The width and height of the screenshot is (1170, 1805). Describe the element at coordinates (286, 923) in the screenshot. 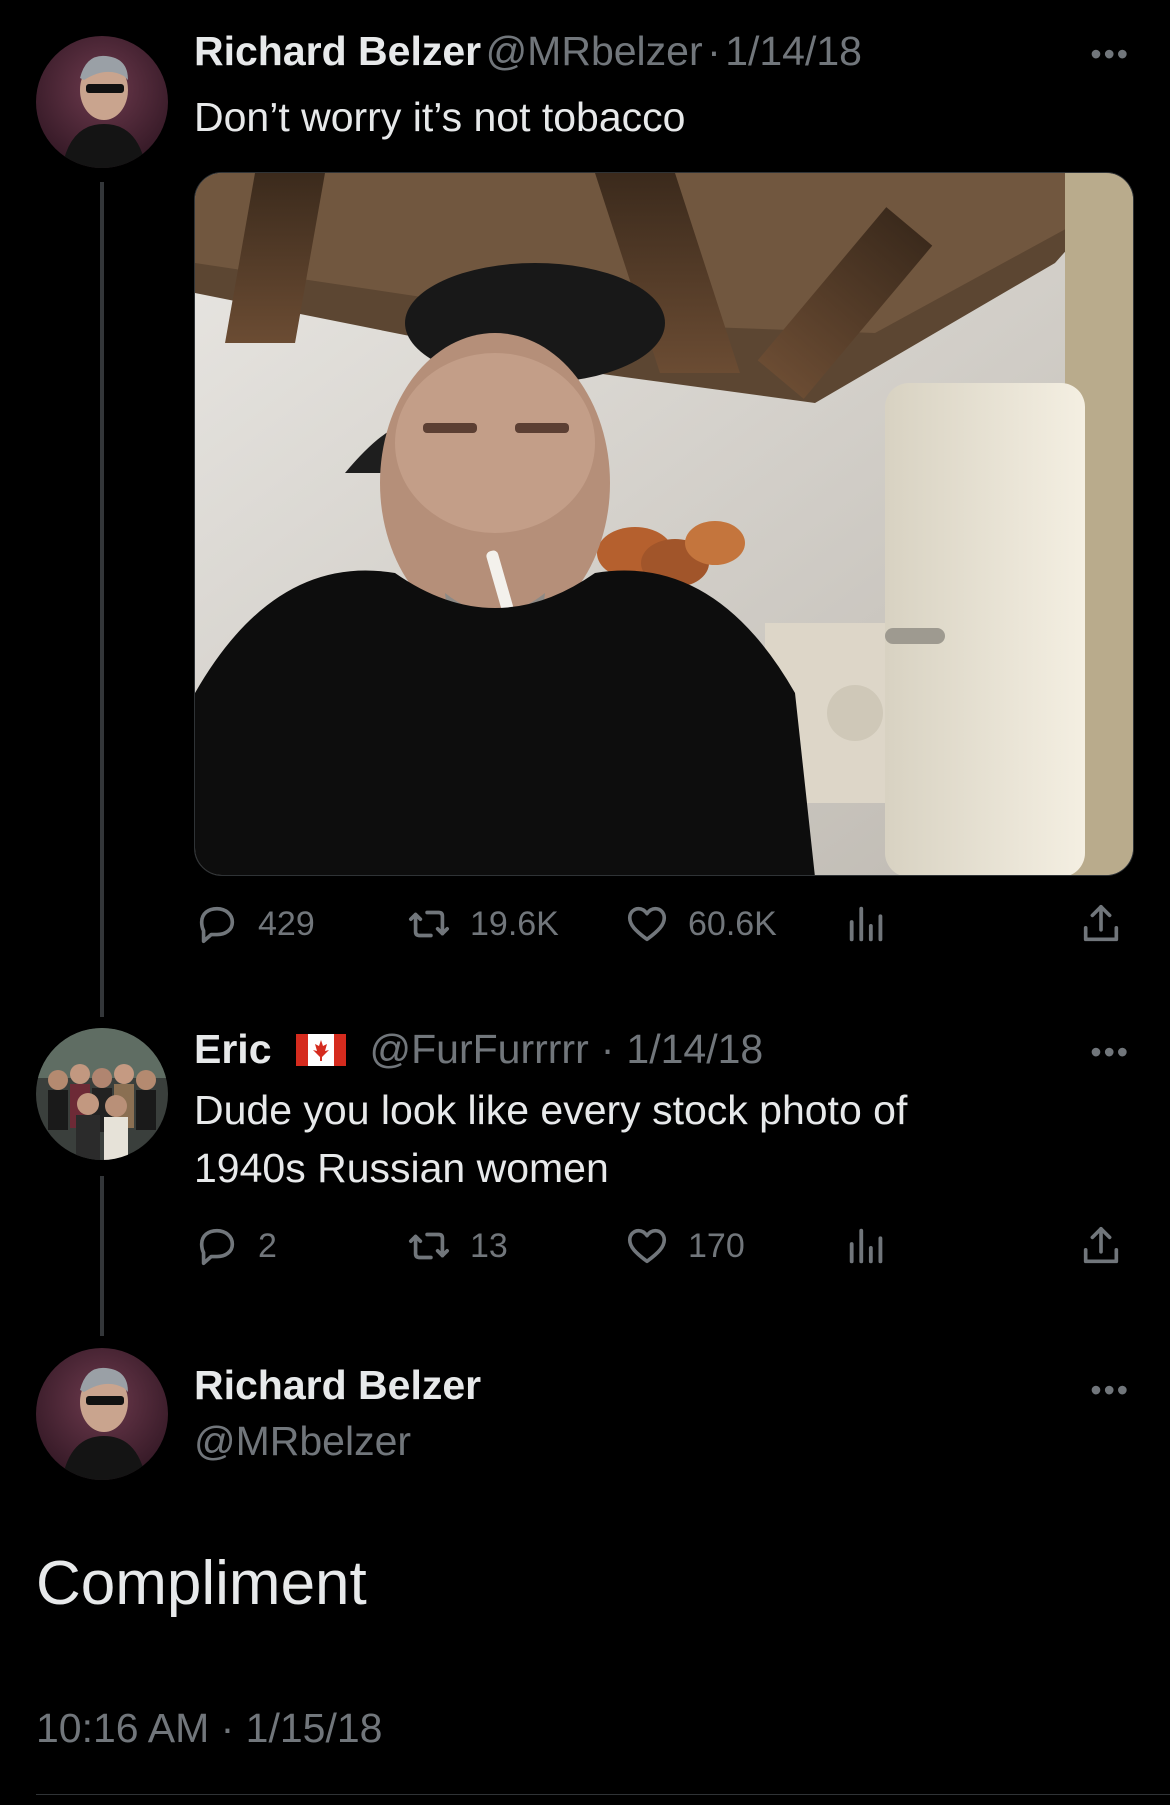

I see `reply-count: 429` at that location.